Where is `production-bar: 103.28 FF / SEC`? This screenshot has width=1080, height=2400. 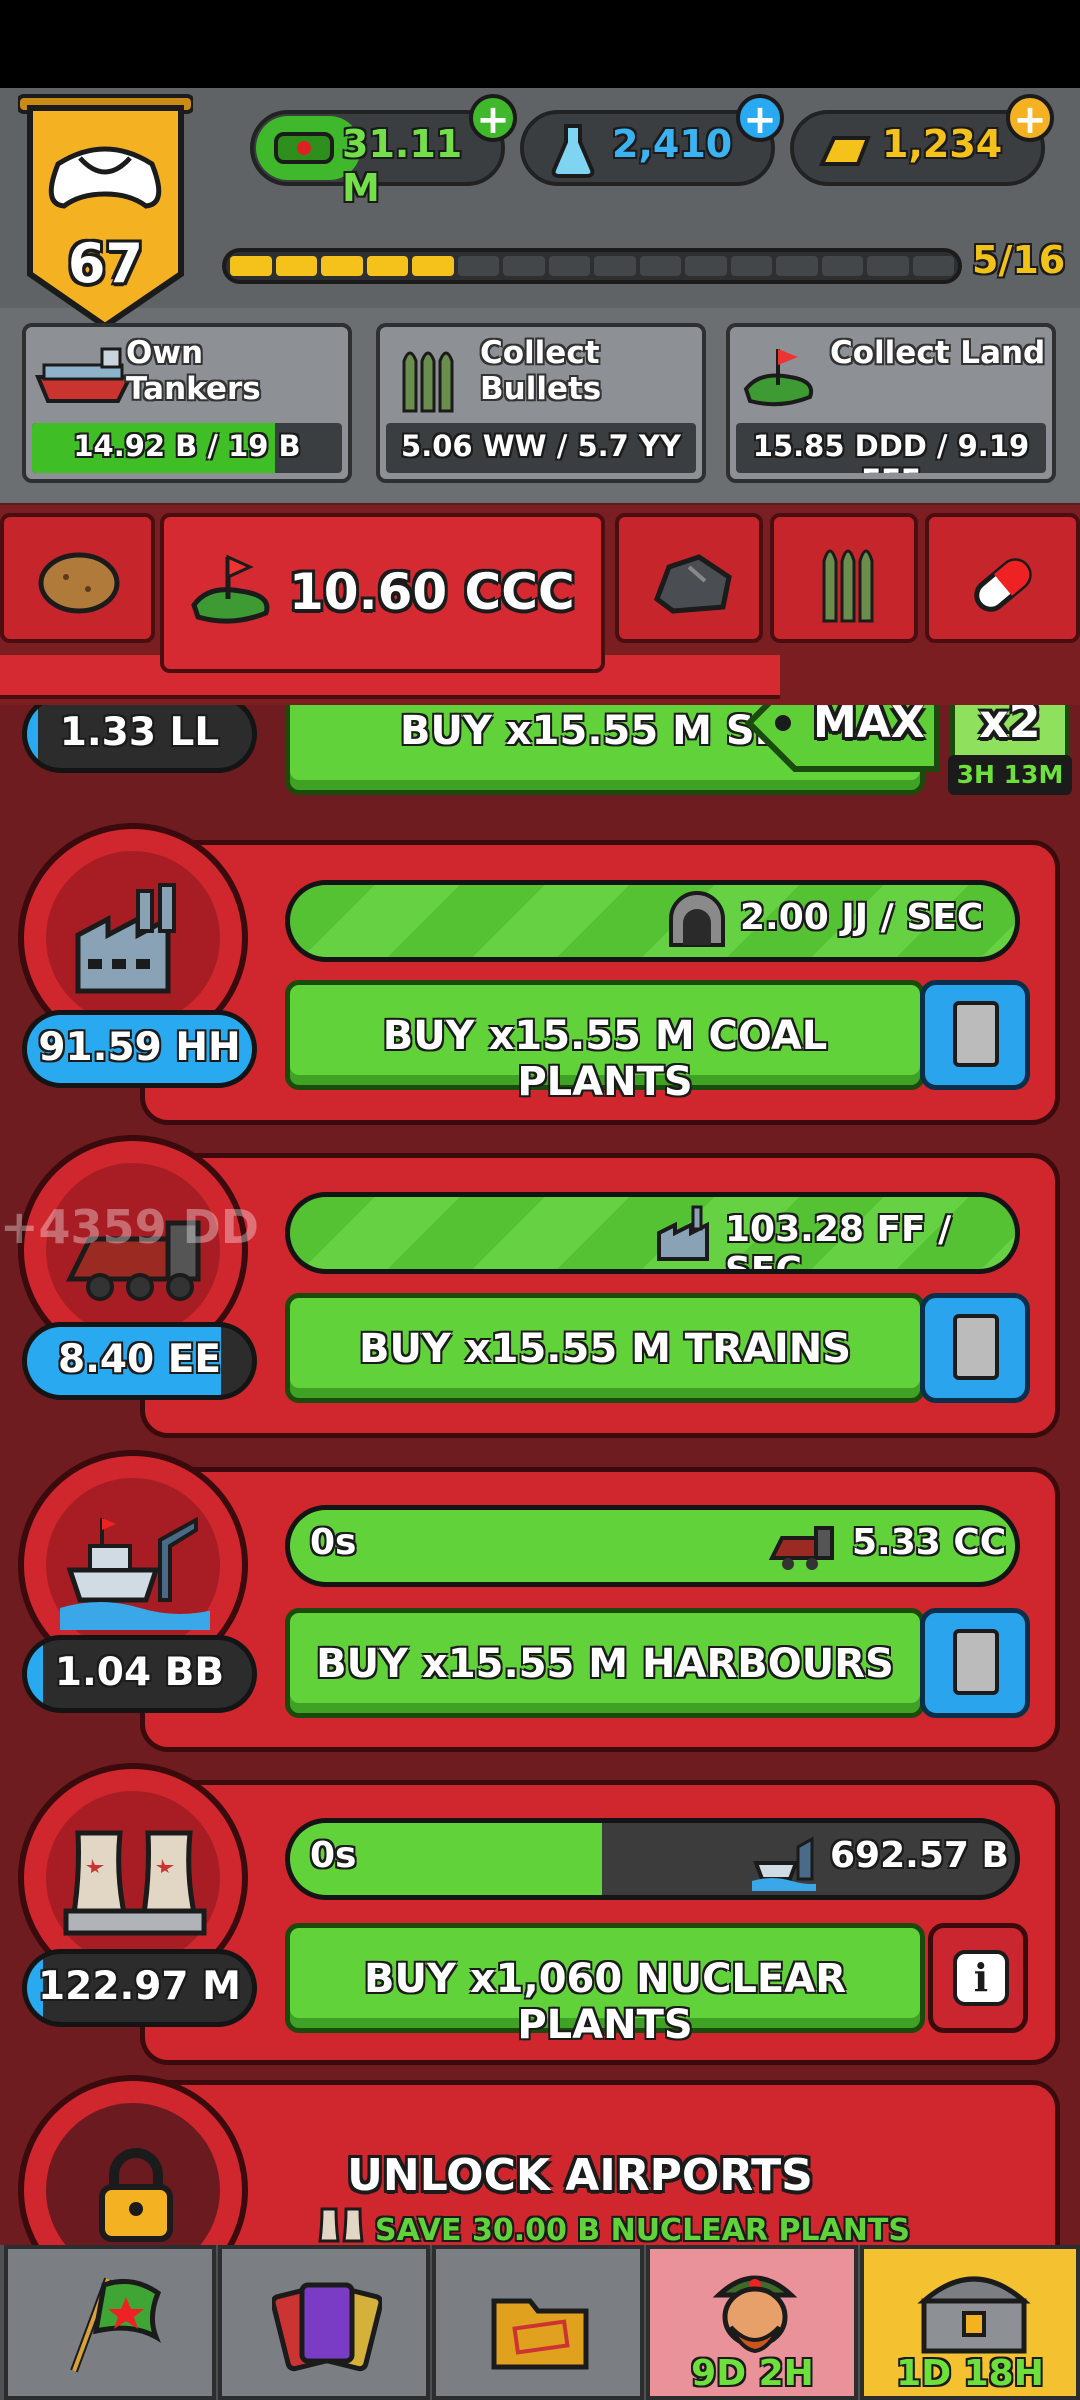 production-bar: 103.28 FF / SEC is located at coordinates (652, 1233).